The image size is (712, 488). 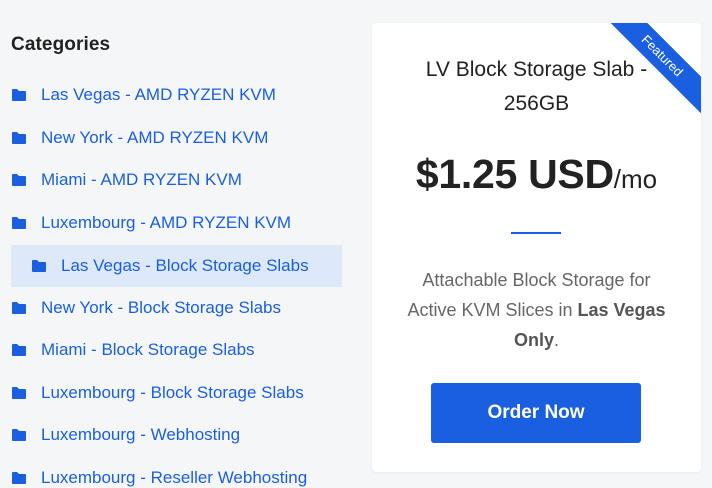 I want to click on price-amount: $1.25 USD, so click(x=514, y=174).